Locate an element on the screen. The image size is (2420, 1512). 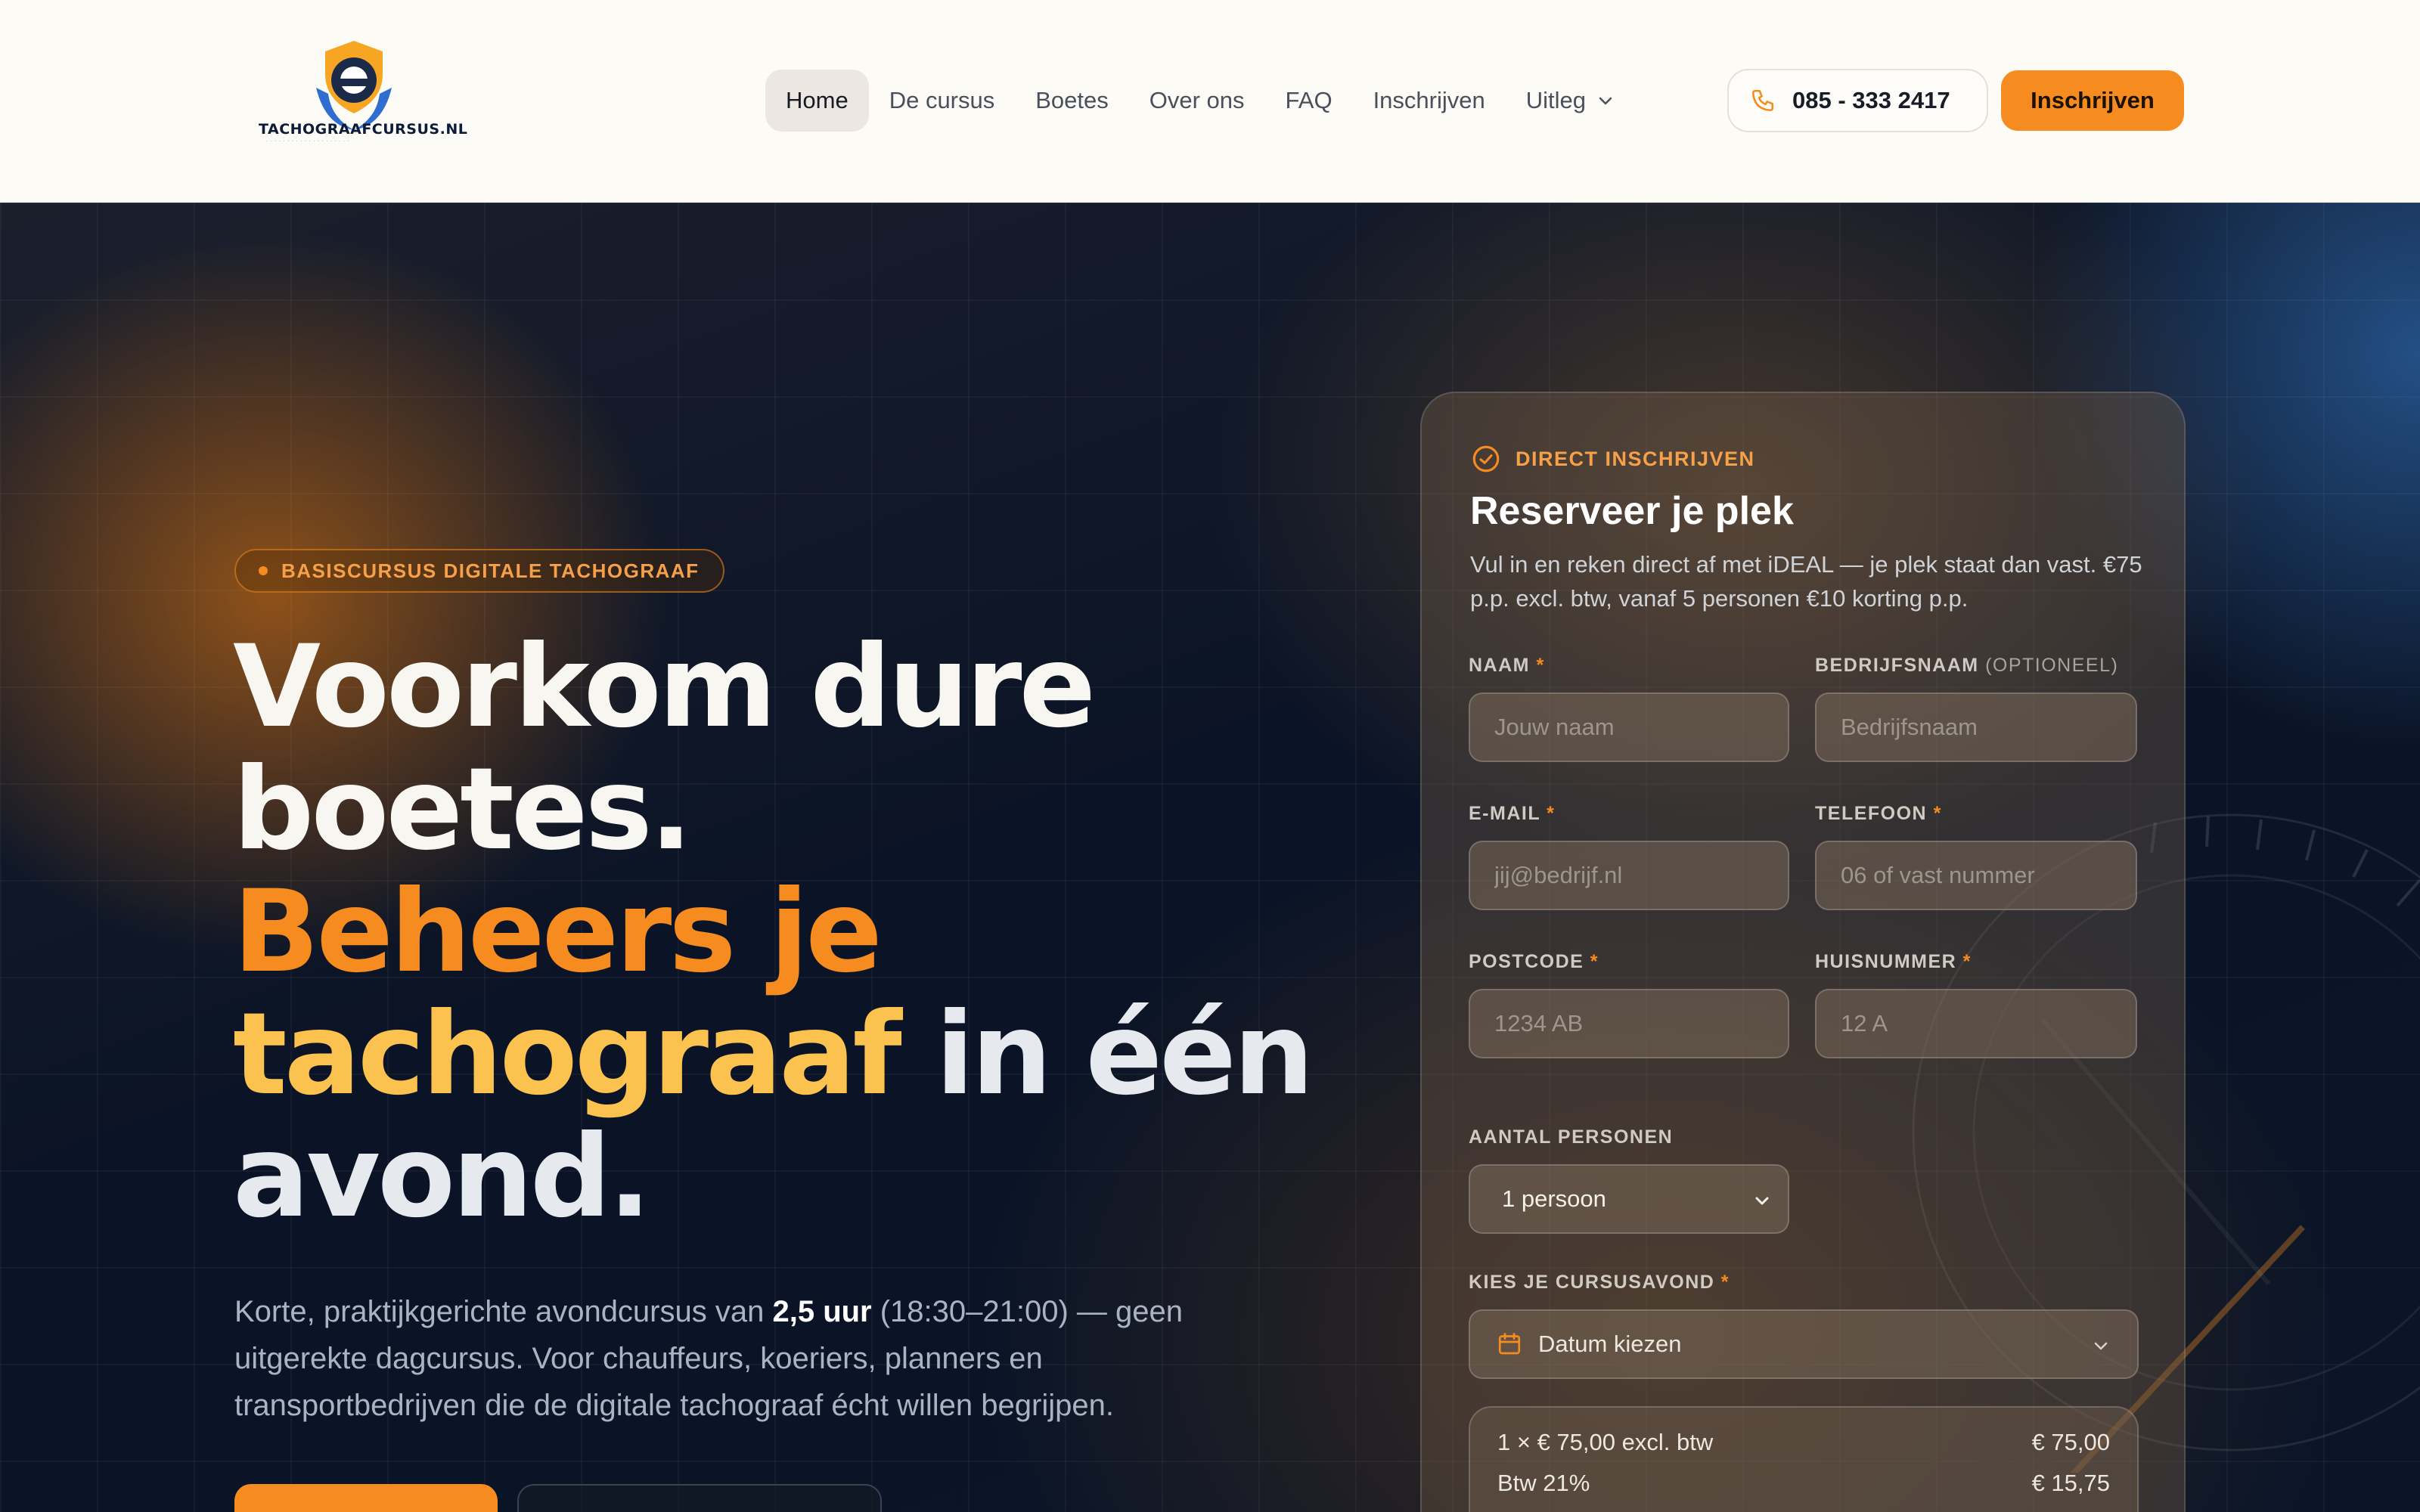
headline-line-3: Beheers je is located at coordinates (558, 932).